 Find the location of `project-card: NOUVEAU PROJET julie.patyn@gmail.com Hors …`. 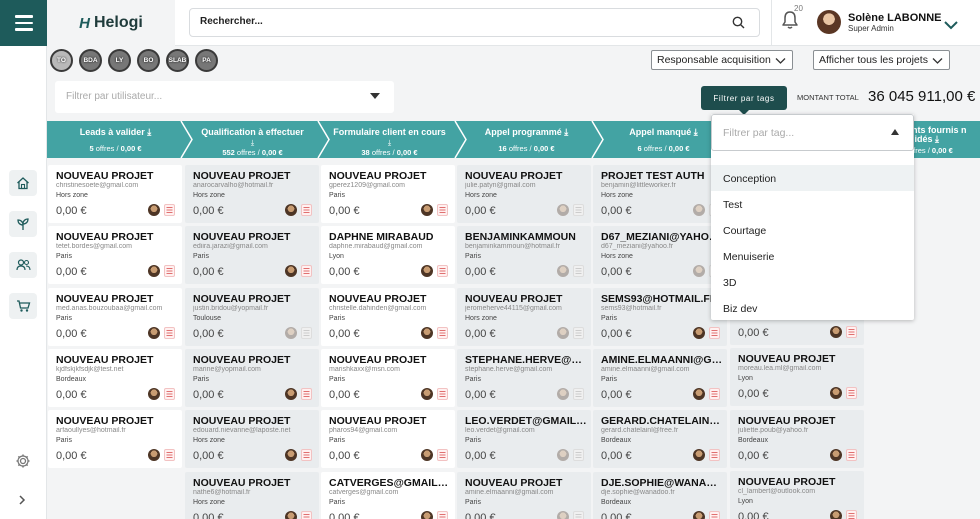

project-card: NOUVEAU PROJET julie.patyn@gmail.com Hors … is located at coordinates (524, 194).